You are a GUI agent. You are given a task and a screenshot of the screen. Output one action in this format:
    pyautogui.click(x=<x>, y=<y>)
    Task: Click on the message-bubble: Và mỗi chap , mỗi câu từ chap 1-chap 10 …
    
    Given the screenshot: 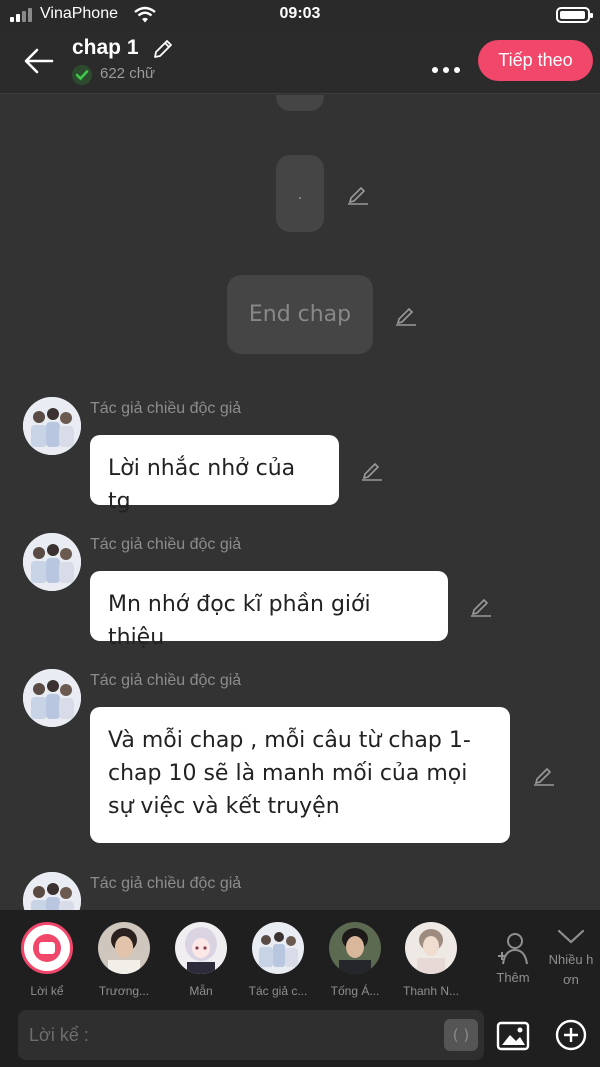 What is the action you would take?
    pyautogui.click(x=300, y=775)
    